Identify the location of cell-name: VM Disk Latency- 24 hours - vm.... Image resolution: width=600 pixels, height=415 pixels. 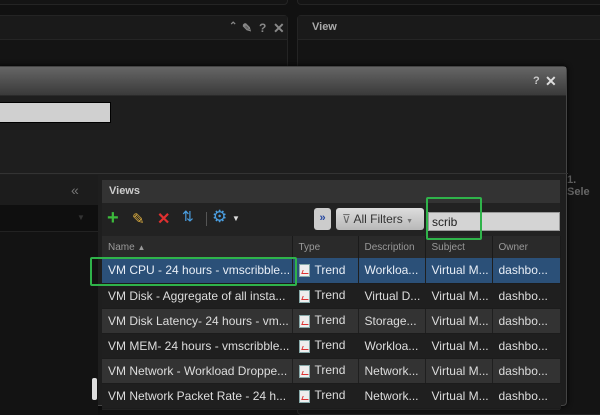
(197, 321).